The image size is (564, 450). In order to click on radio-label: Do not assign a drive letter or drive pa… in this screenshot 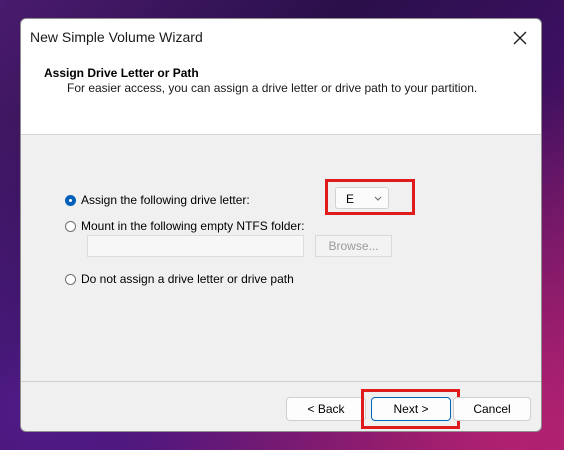, I will do `click(187, 279)`.